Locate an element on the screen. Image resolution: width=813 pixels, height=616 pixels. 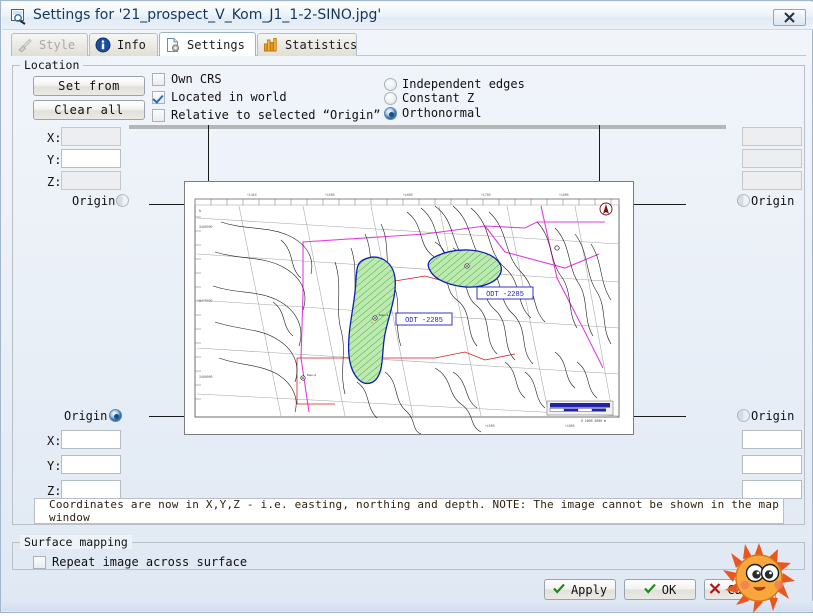
top-left-x-label: X: is located at coordinates (54, 138).